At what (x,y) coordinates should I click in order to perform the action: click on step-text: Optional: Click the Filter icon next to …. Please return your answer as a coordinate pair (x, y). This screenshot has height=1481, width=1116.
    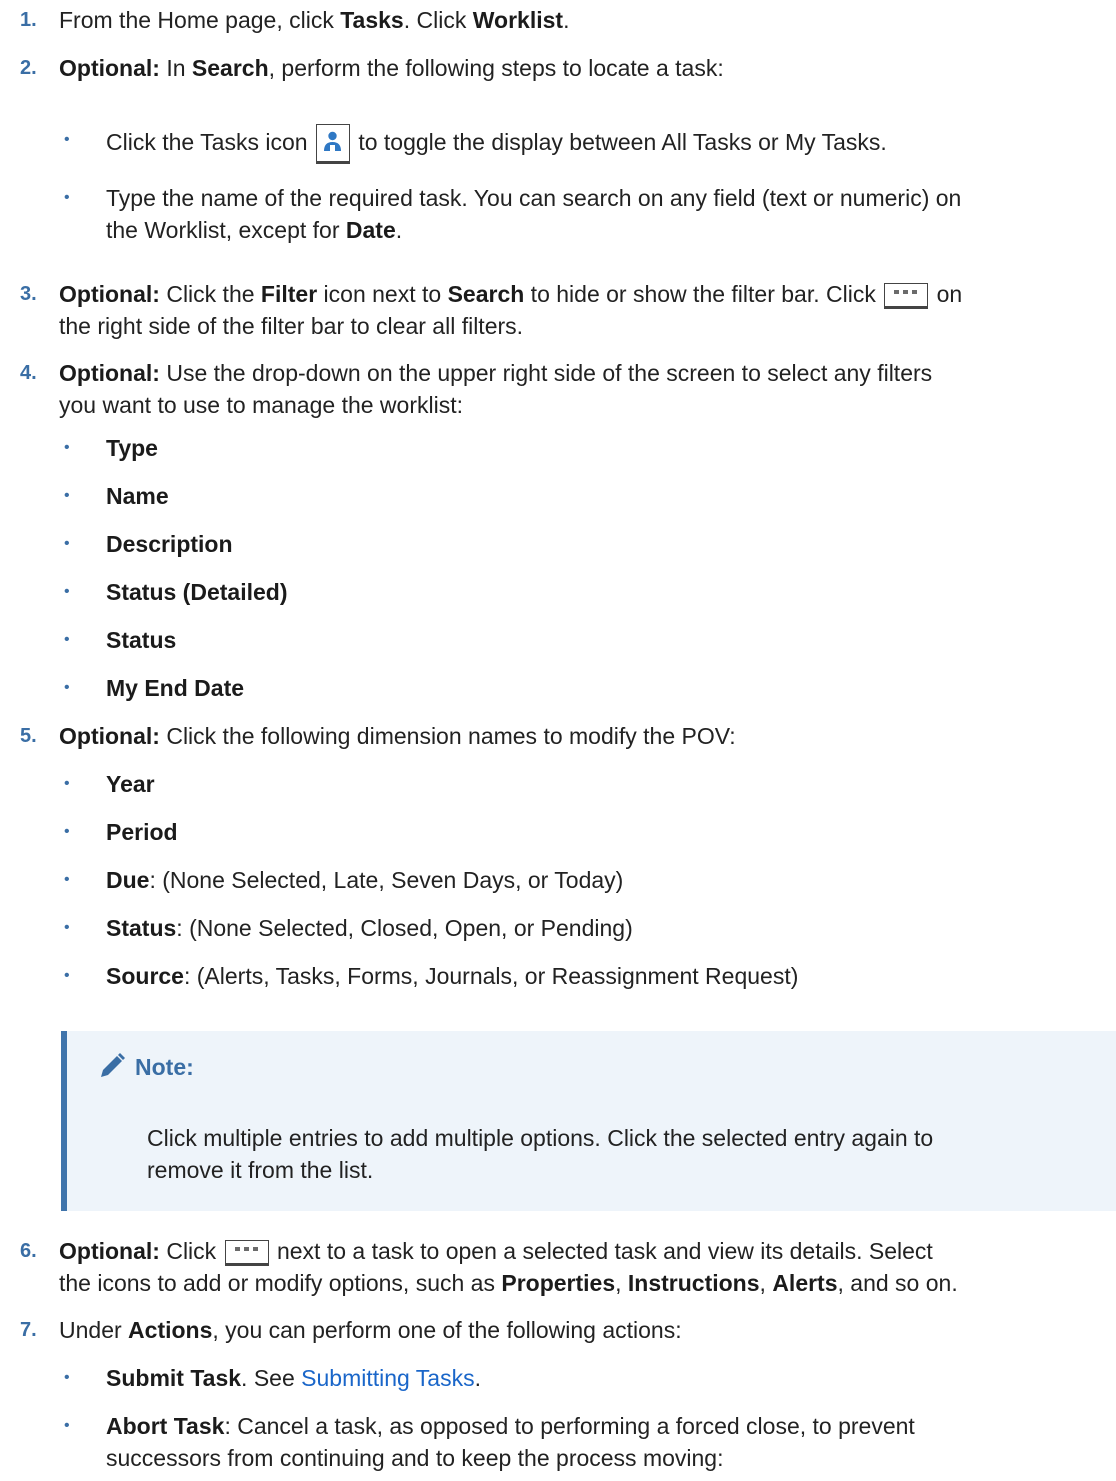
    Looking at the image, I should click on (511, 310).